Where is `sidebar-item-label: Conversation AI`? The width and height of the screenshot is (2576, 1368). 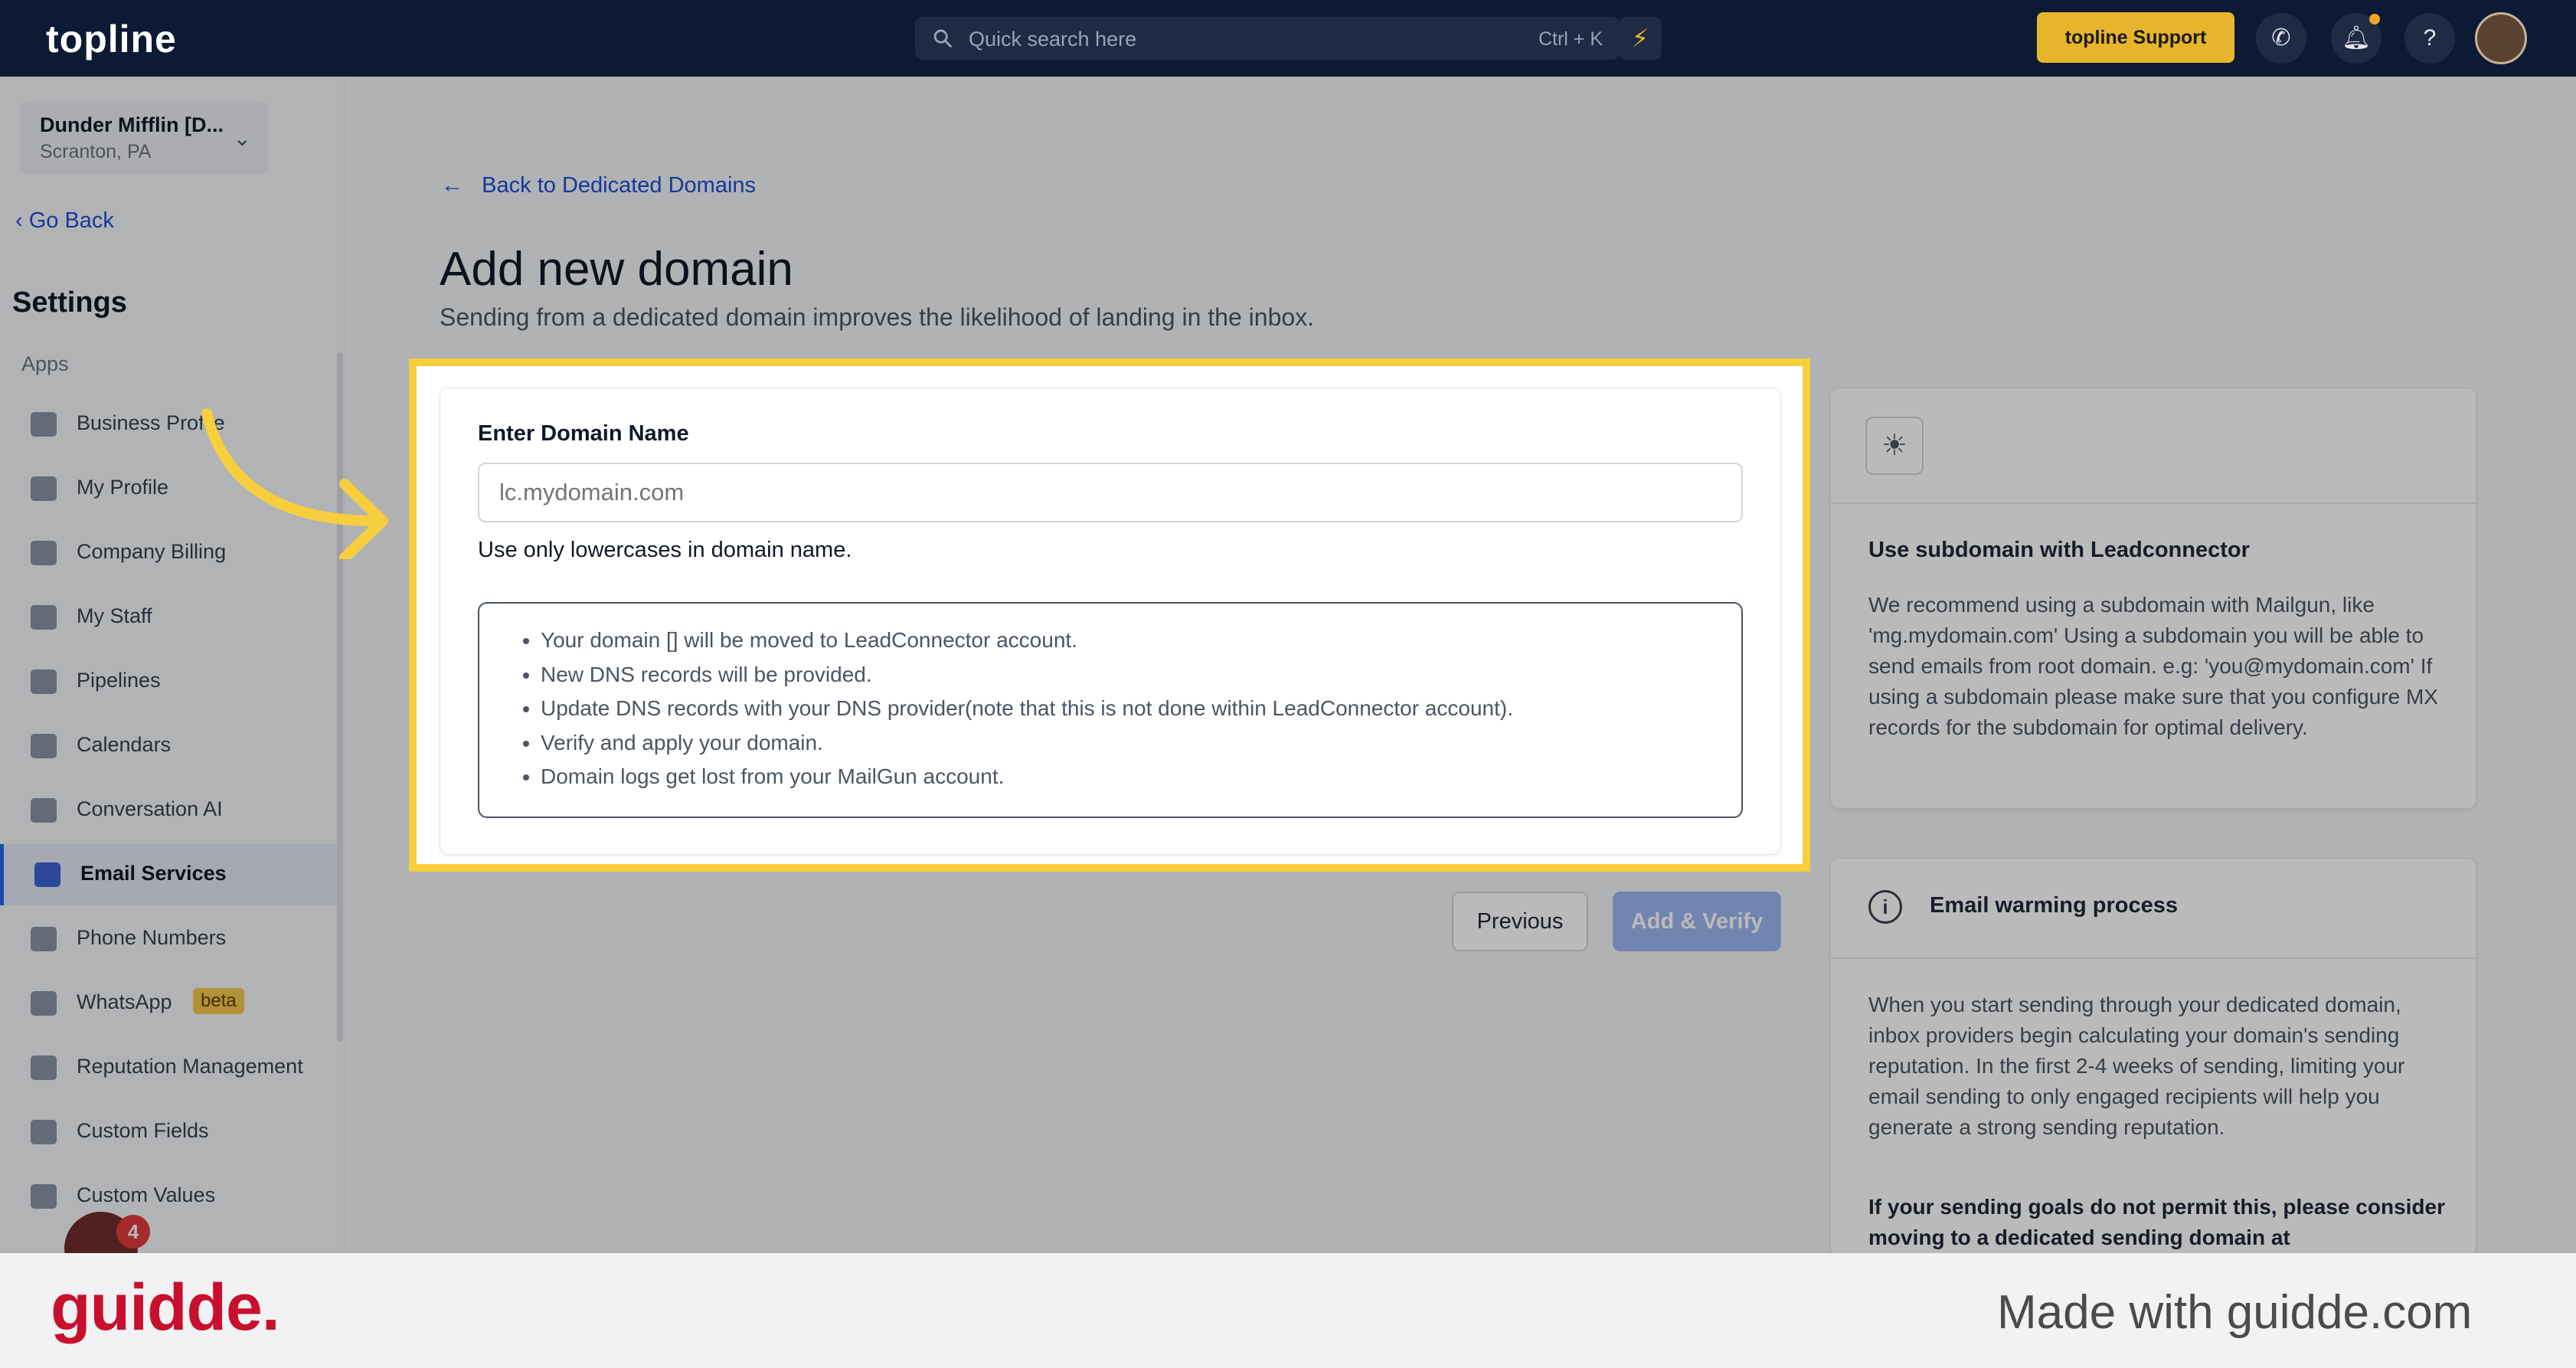 sidebar-item-label: Conversation AI is located at coordinates (150, 808).